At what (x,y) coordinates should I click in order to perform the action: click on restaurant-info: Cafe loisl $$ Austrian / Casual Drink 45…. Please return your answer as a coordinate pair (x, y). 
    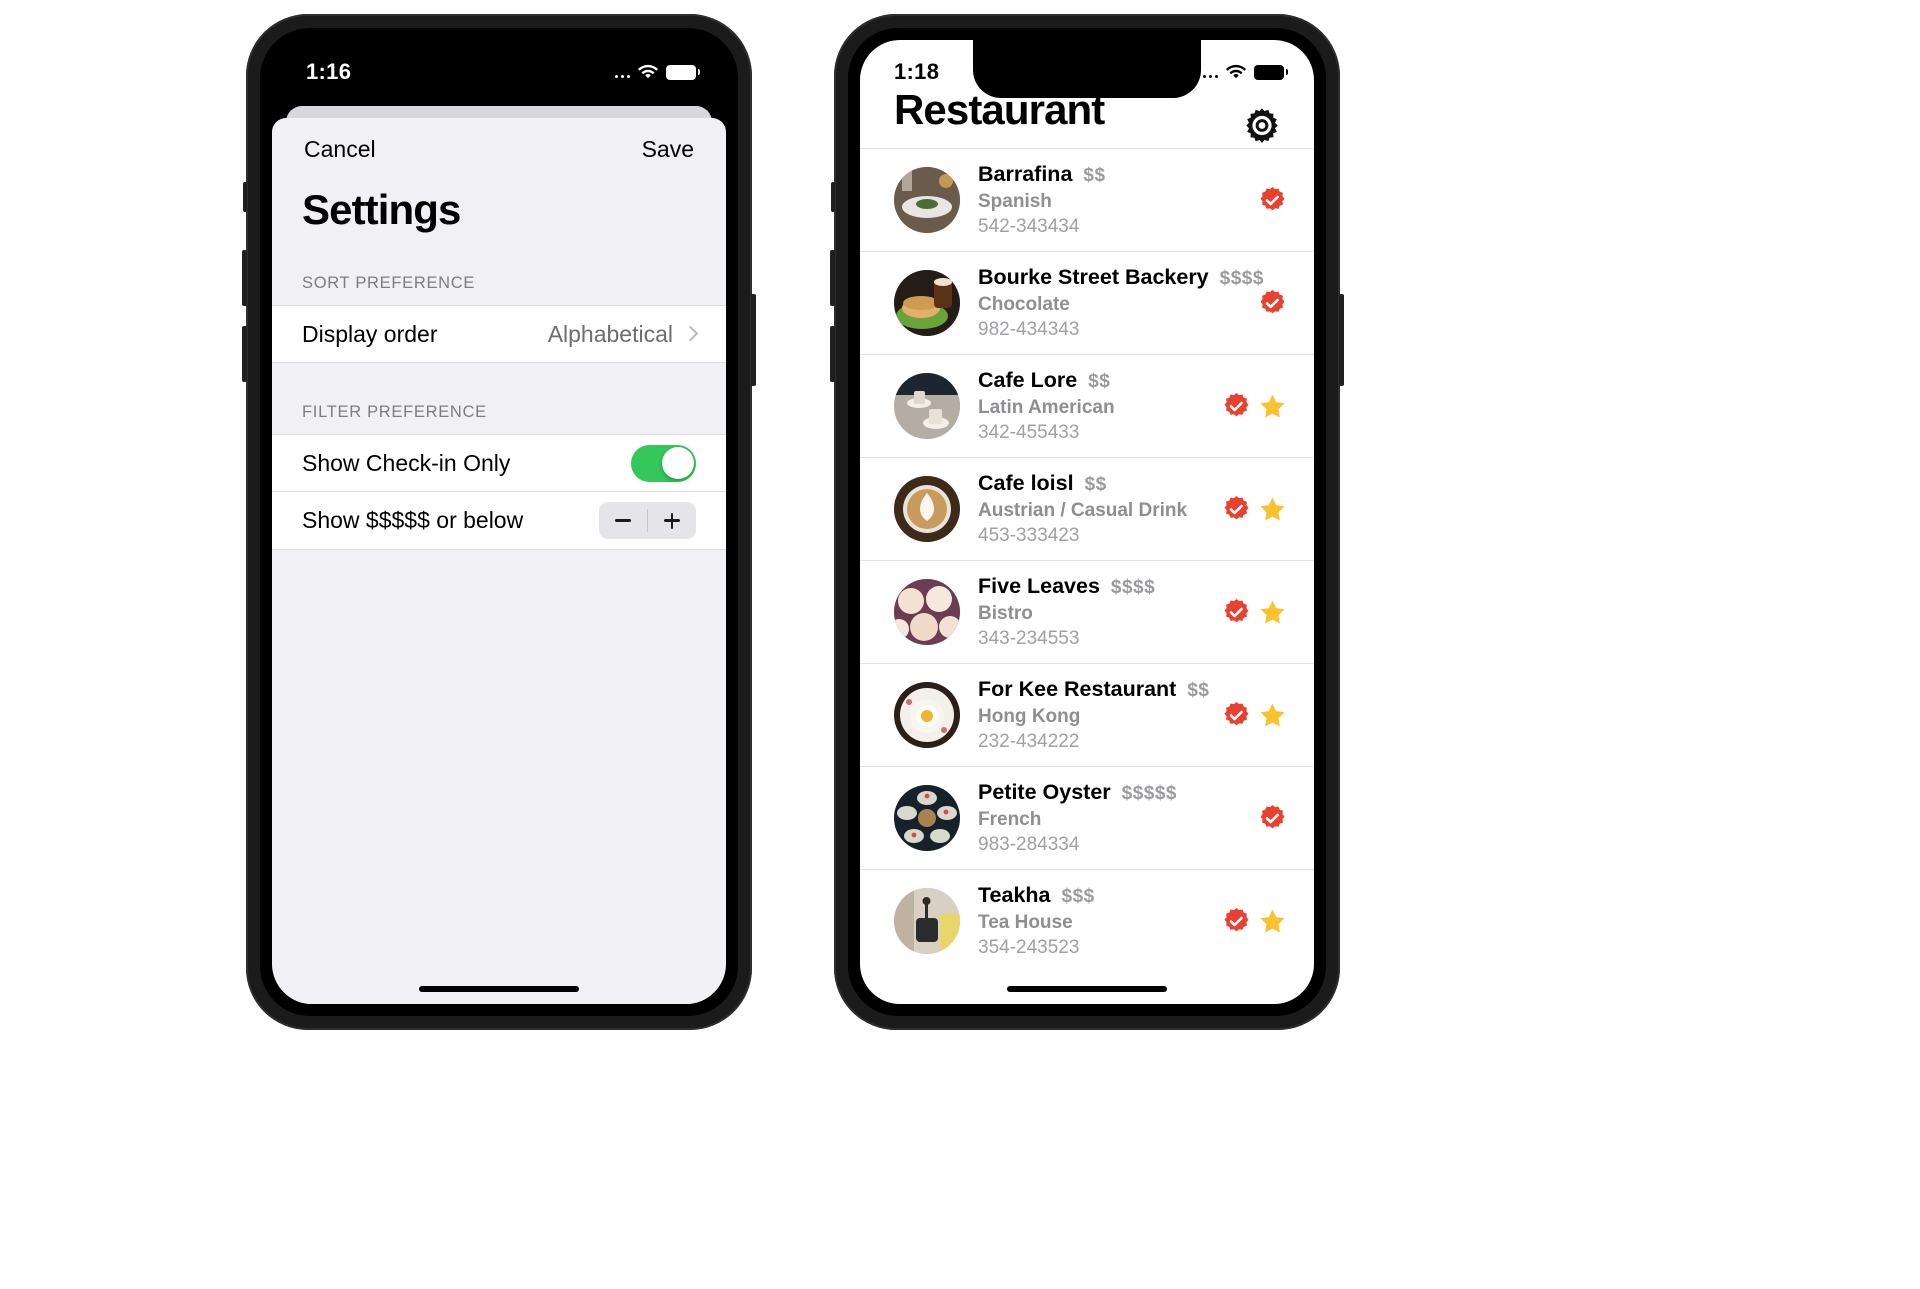
    Looking at the image, I should click on (1087, 509).